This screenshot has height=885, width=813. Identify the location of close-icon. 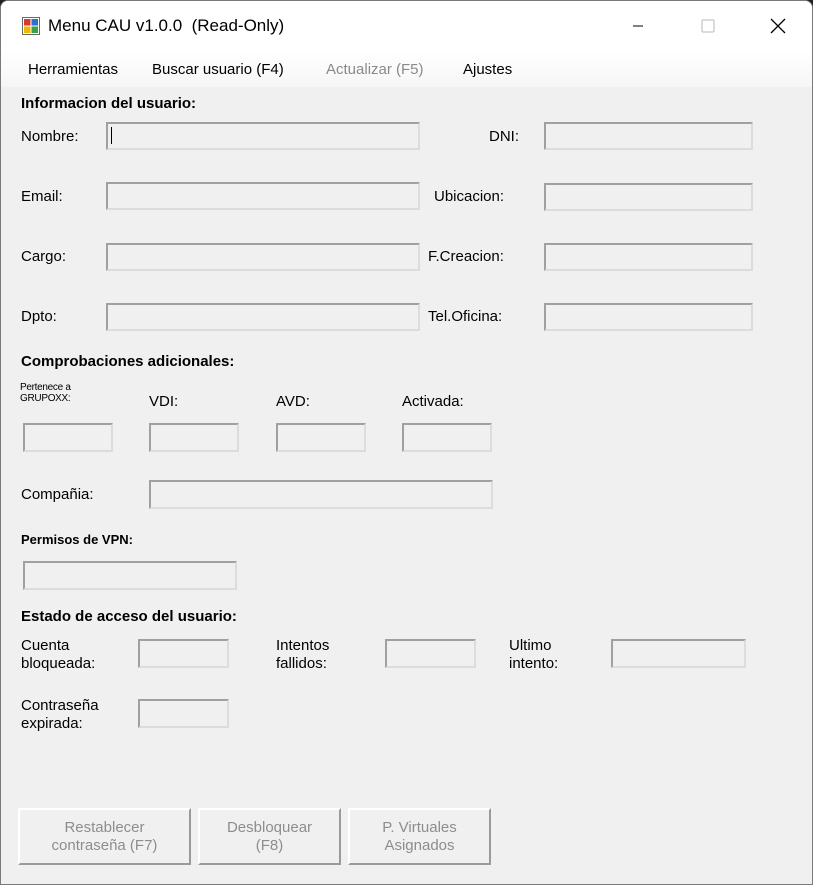
(778, 26).